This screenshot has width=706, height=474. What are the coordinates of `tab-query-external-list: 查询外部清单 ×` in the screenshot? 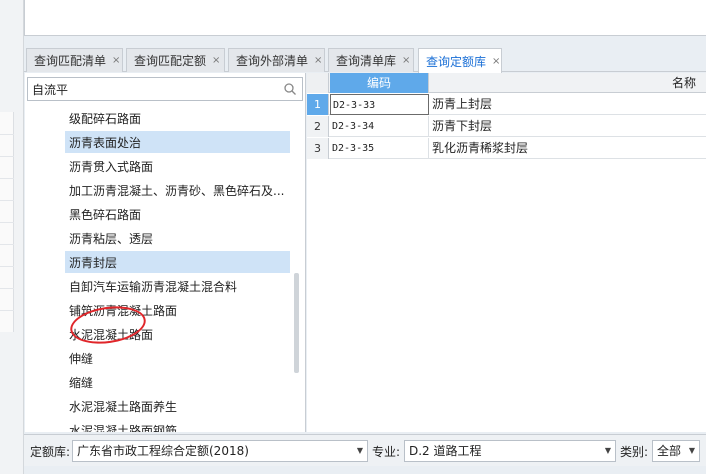 It's located at (276, 60).